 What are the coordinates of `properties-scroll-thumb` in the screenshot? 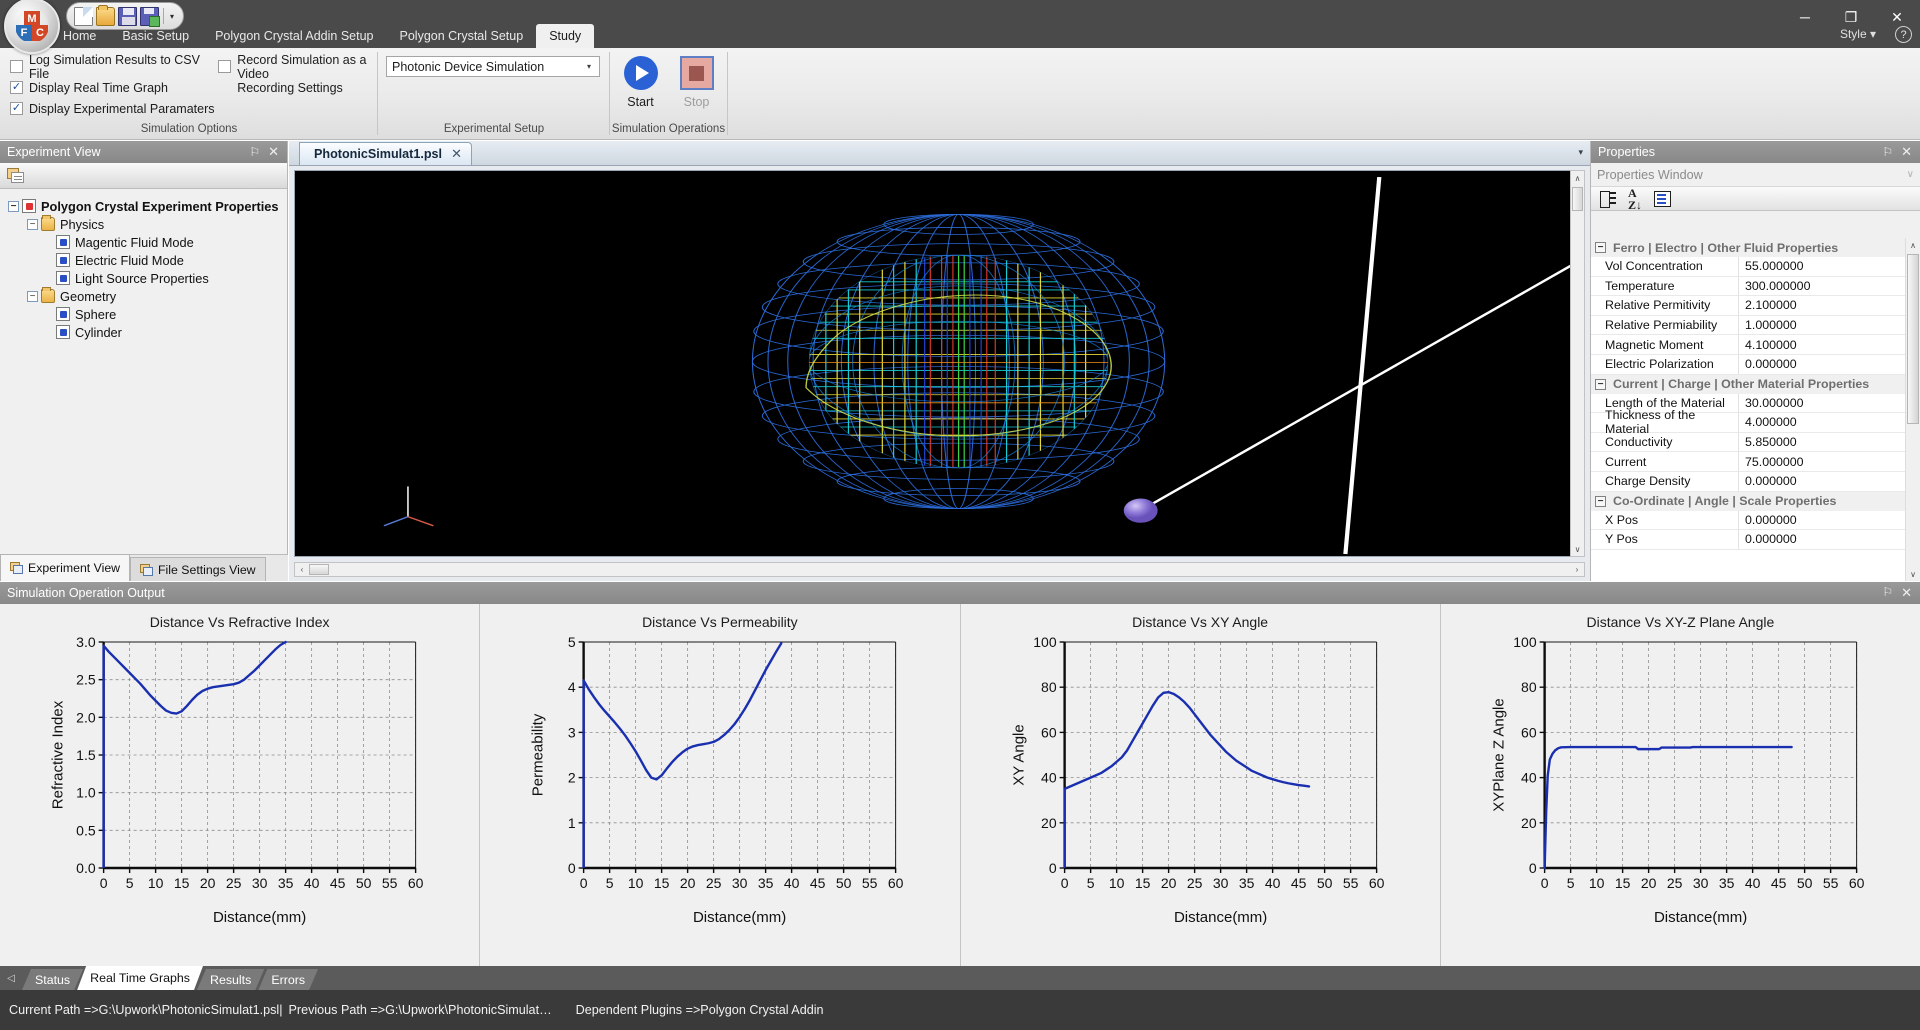 It's located at (1913, 339).